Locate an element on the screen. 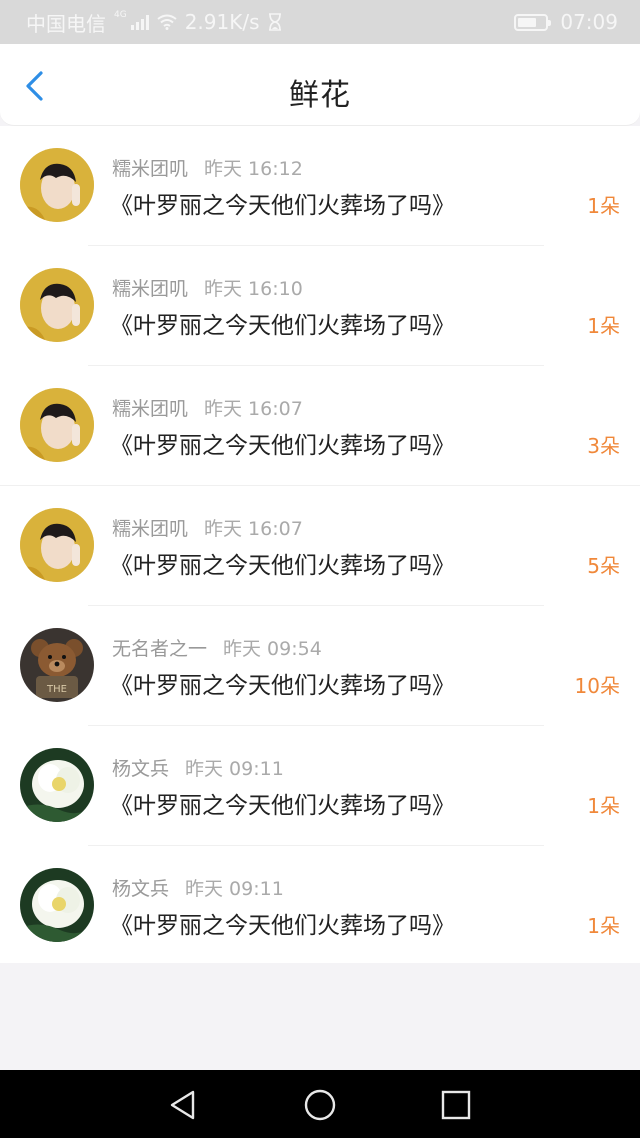 Image resolution: width=640 pixels, height=1138 pixels. gift-time: 昨天 09:54 is located at coordinates (272, 649).